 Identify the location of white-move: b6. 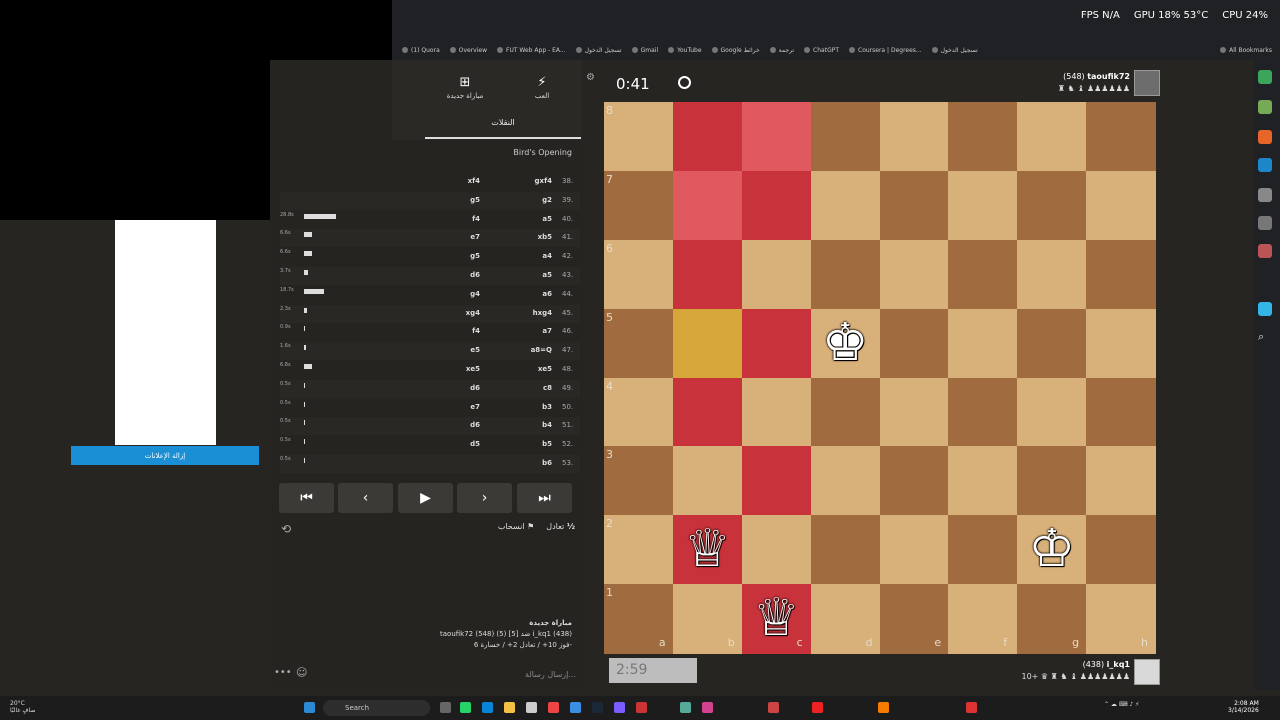
(530, 463).